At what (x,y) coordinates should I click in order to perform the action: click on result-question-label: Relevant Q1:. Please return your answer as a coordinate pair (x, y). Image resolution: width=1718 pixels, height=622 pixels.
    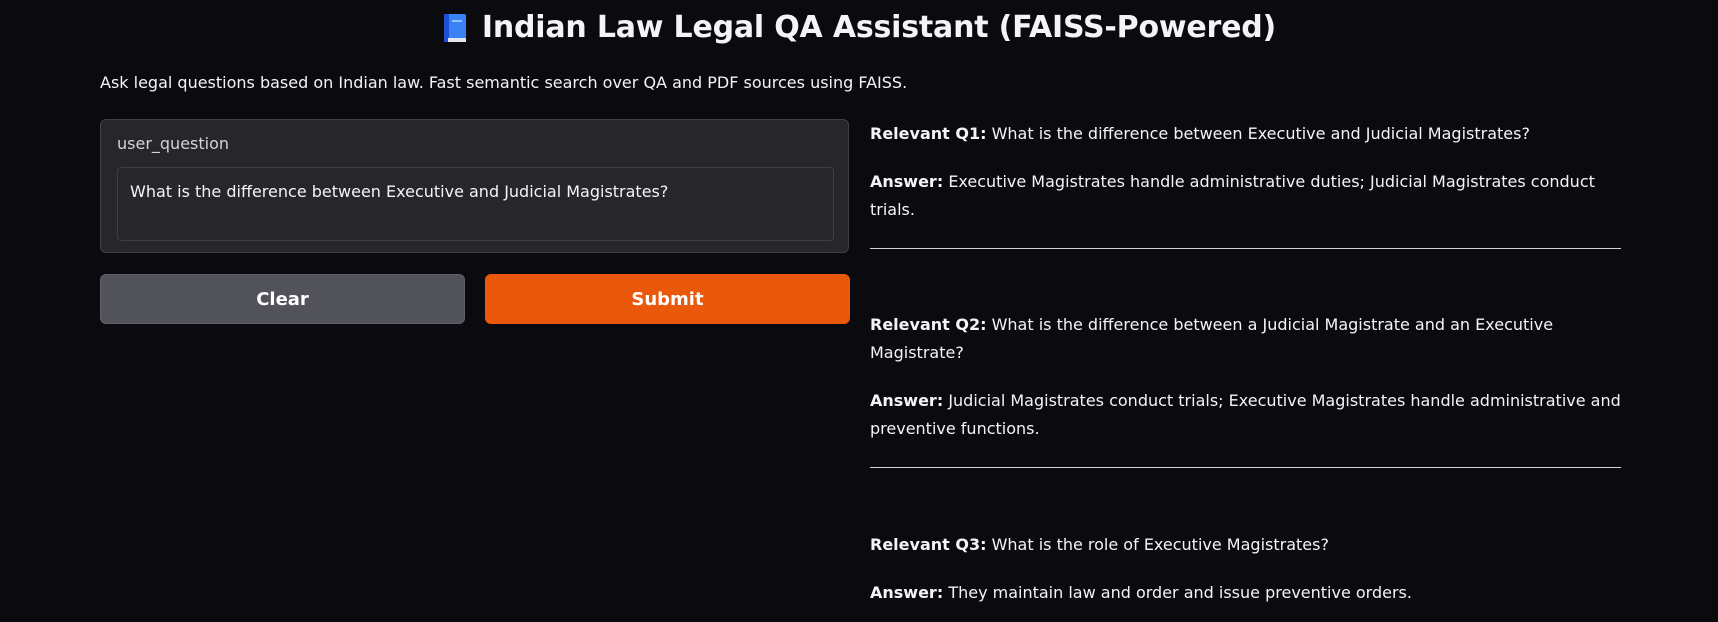
    Looking at the image, I should click on (928, 133).